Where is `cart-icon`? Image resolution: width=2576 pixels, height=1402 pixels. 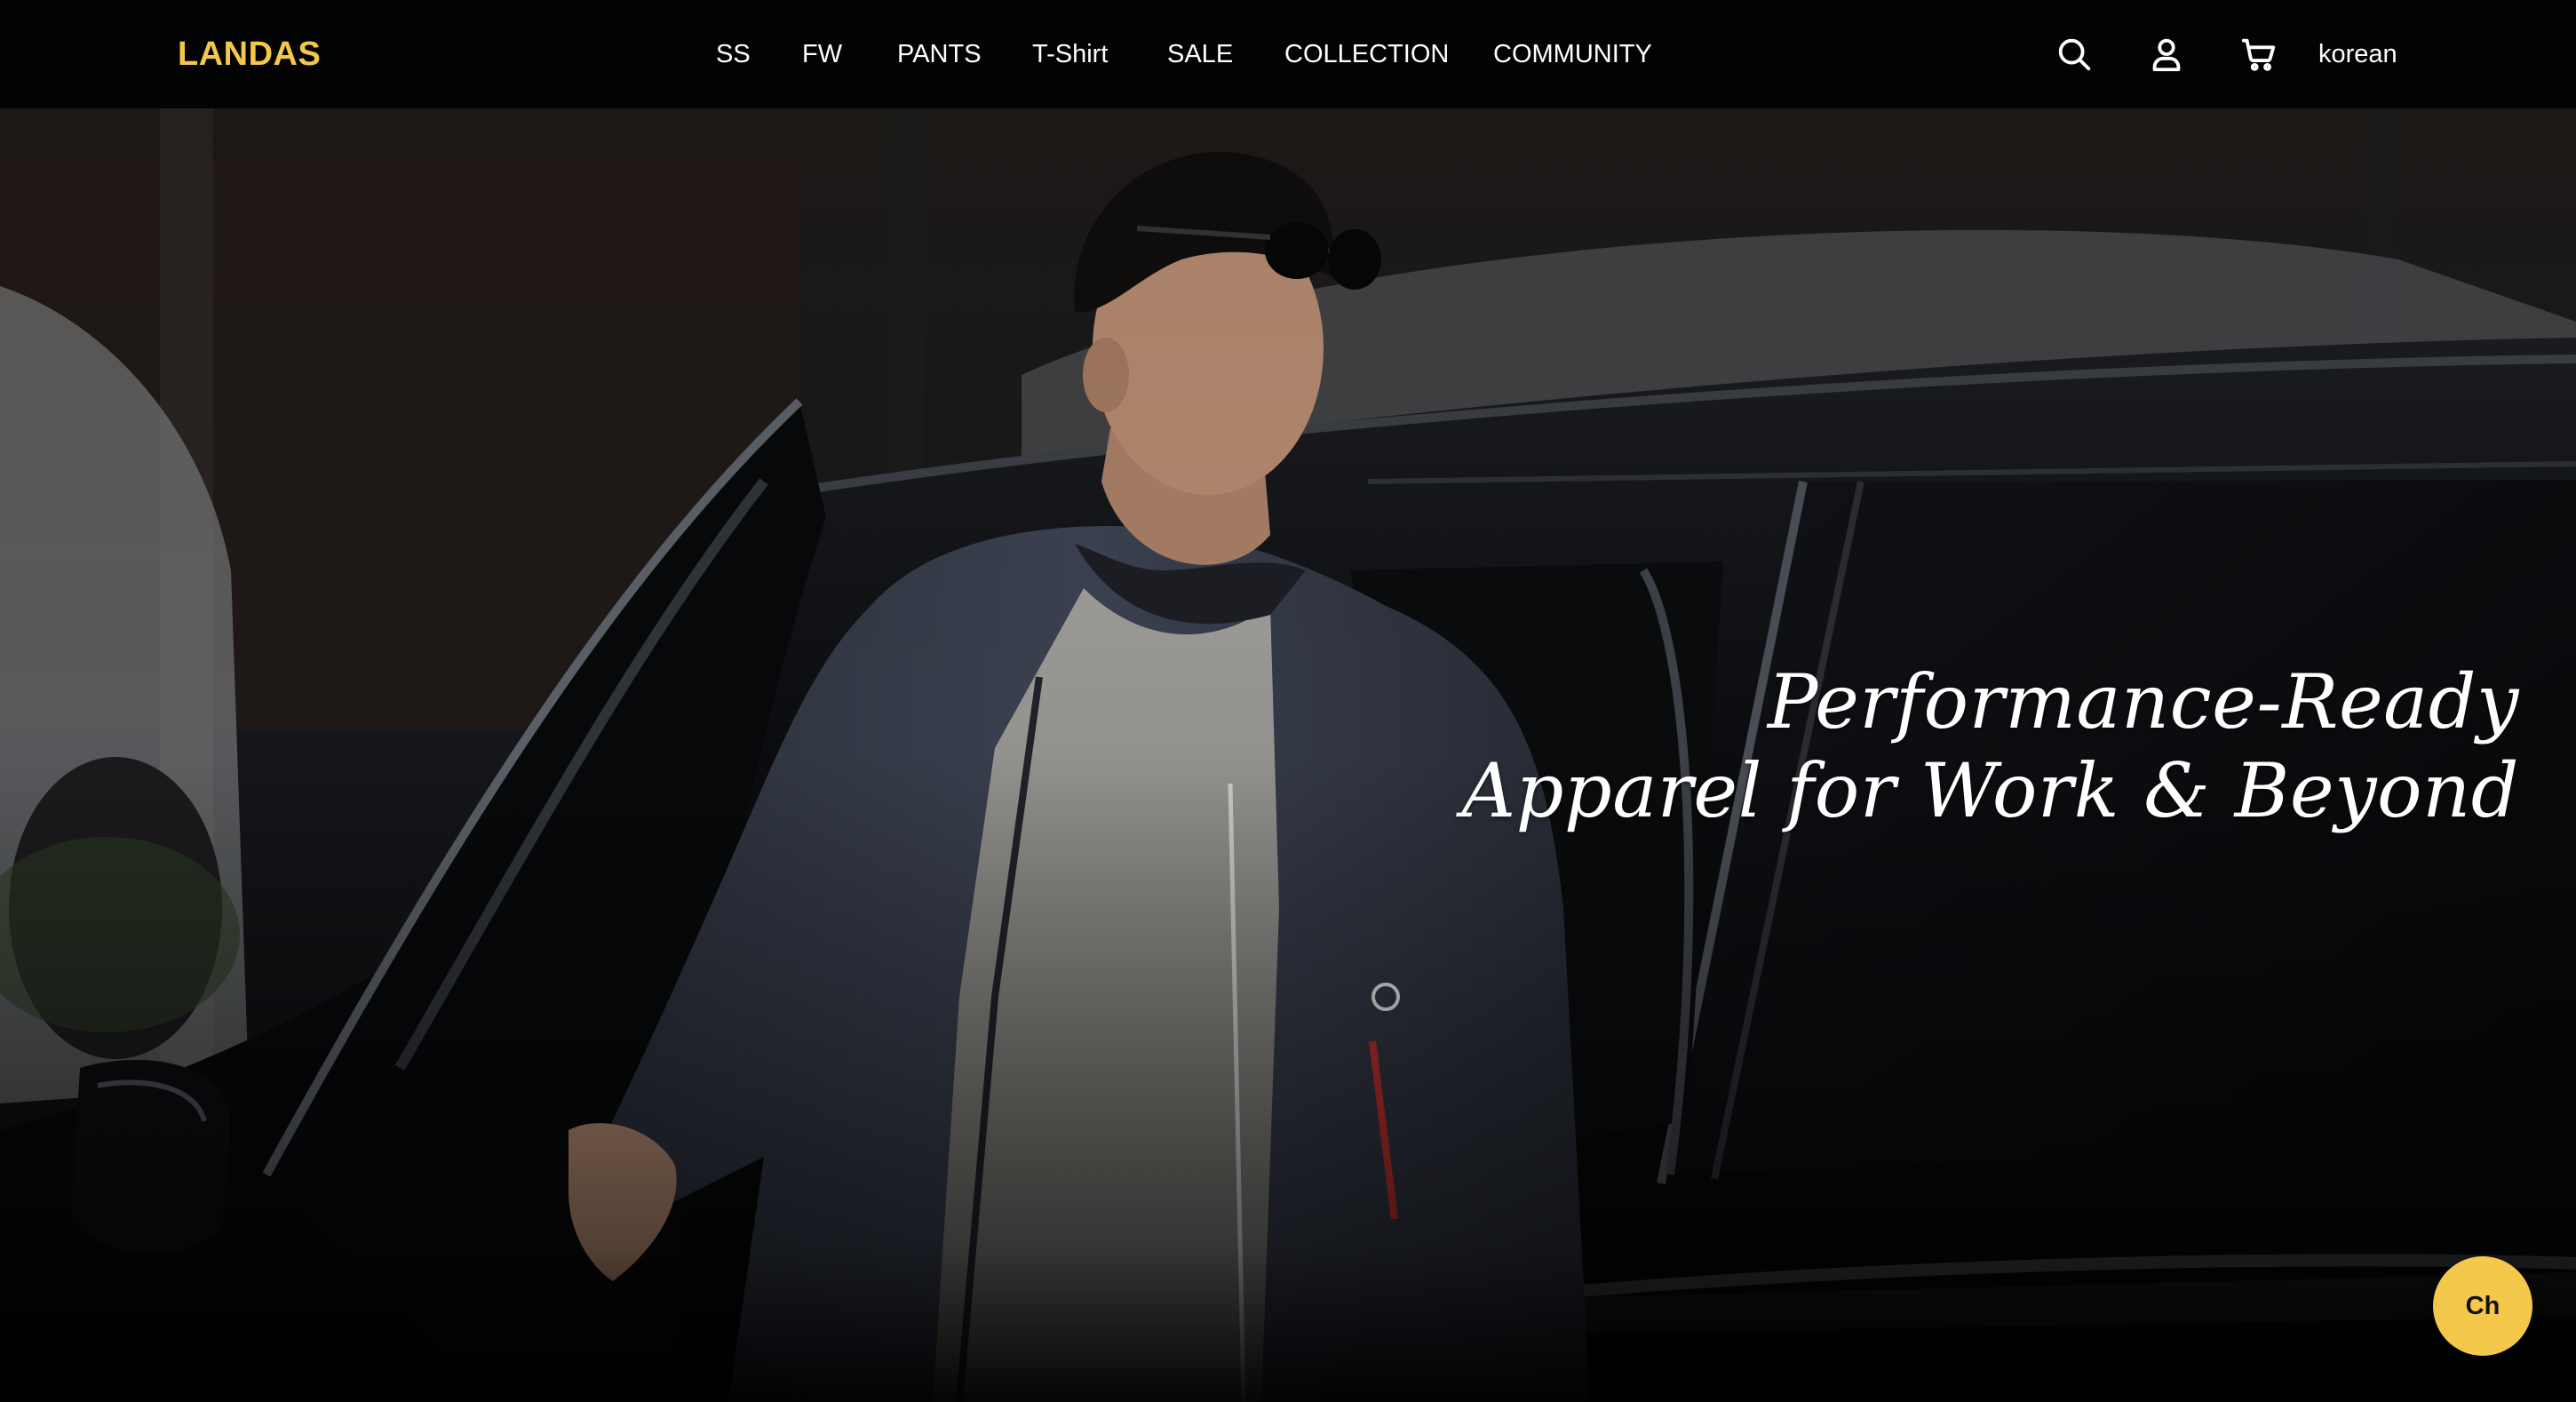 cart-icon is located at coordinates (2258, 55).